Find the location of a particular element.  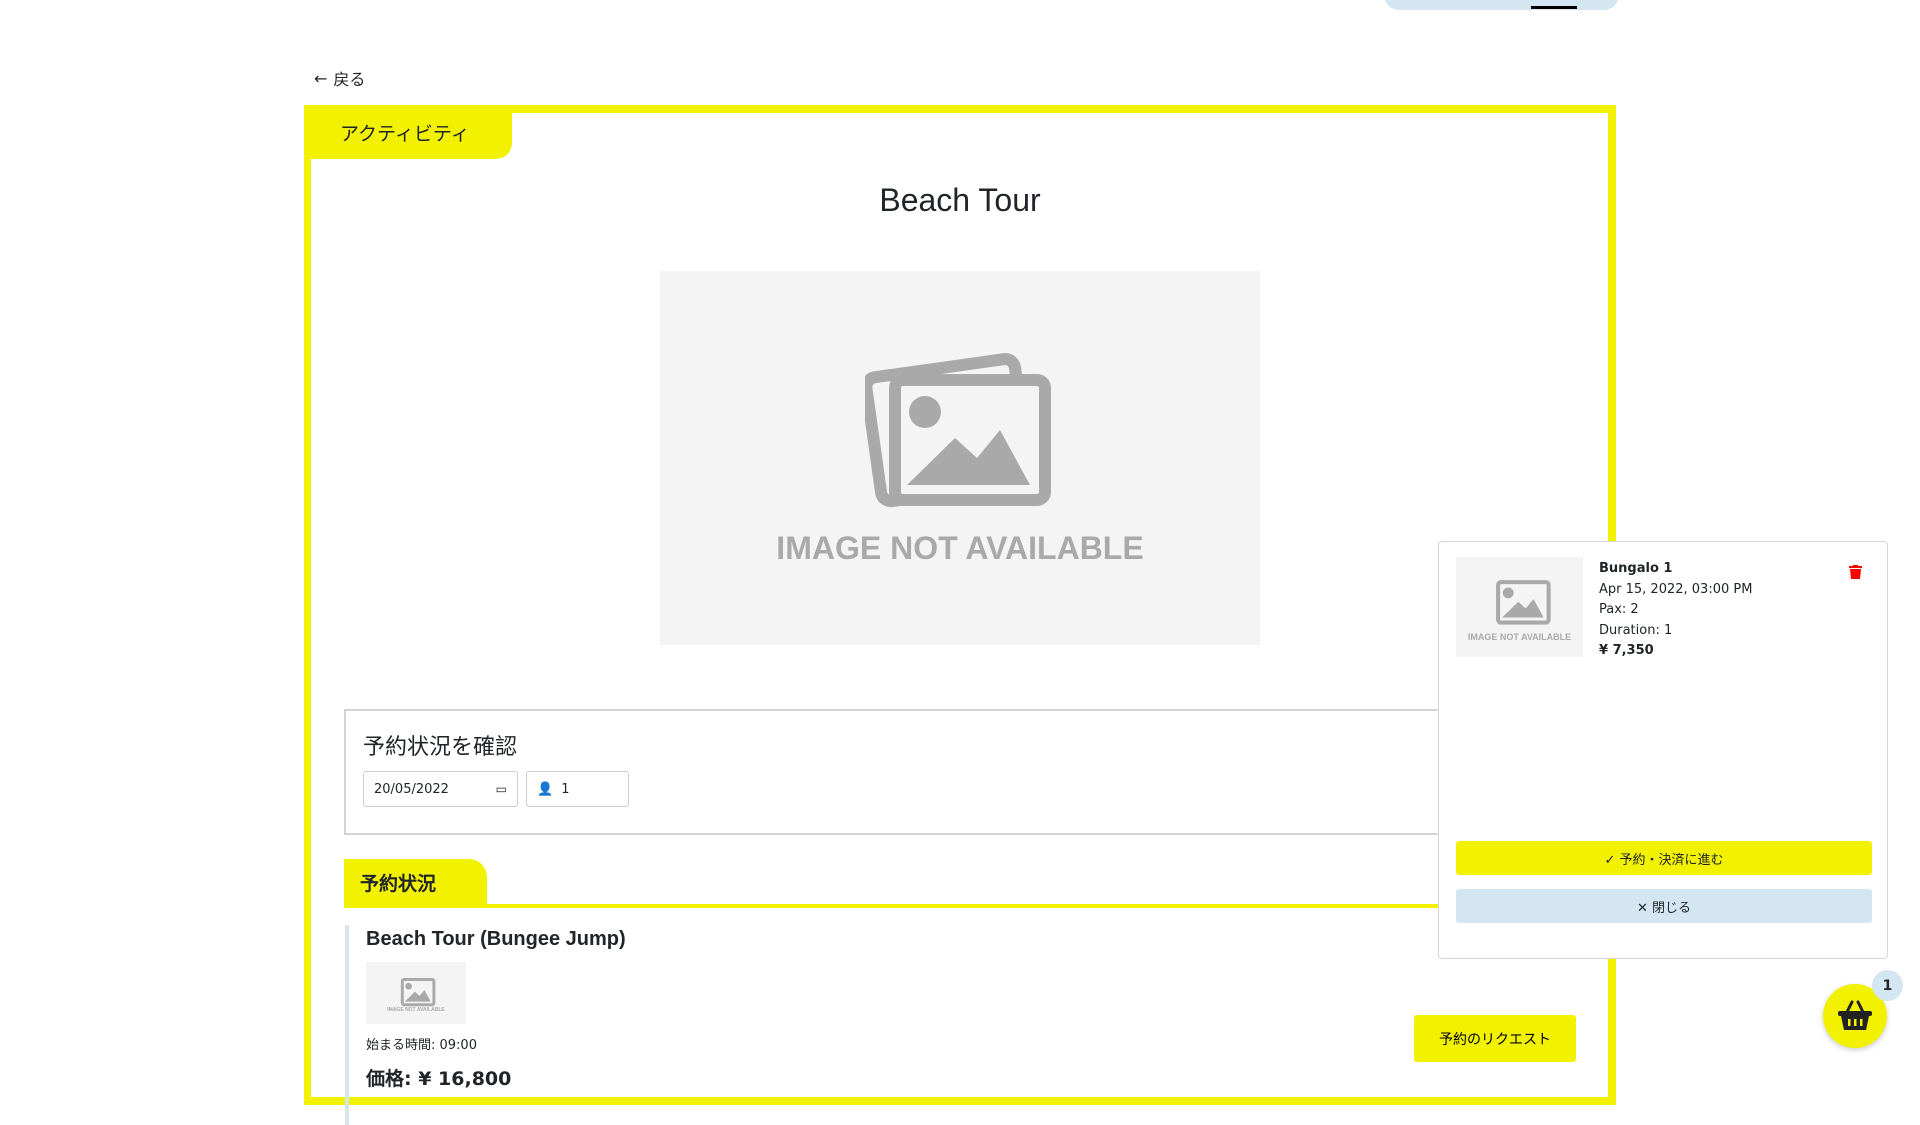

top-menu-button is located at coordinates (1501, 5).